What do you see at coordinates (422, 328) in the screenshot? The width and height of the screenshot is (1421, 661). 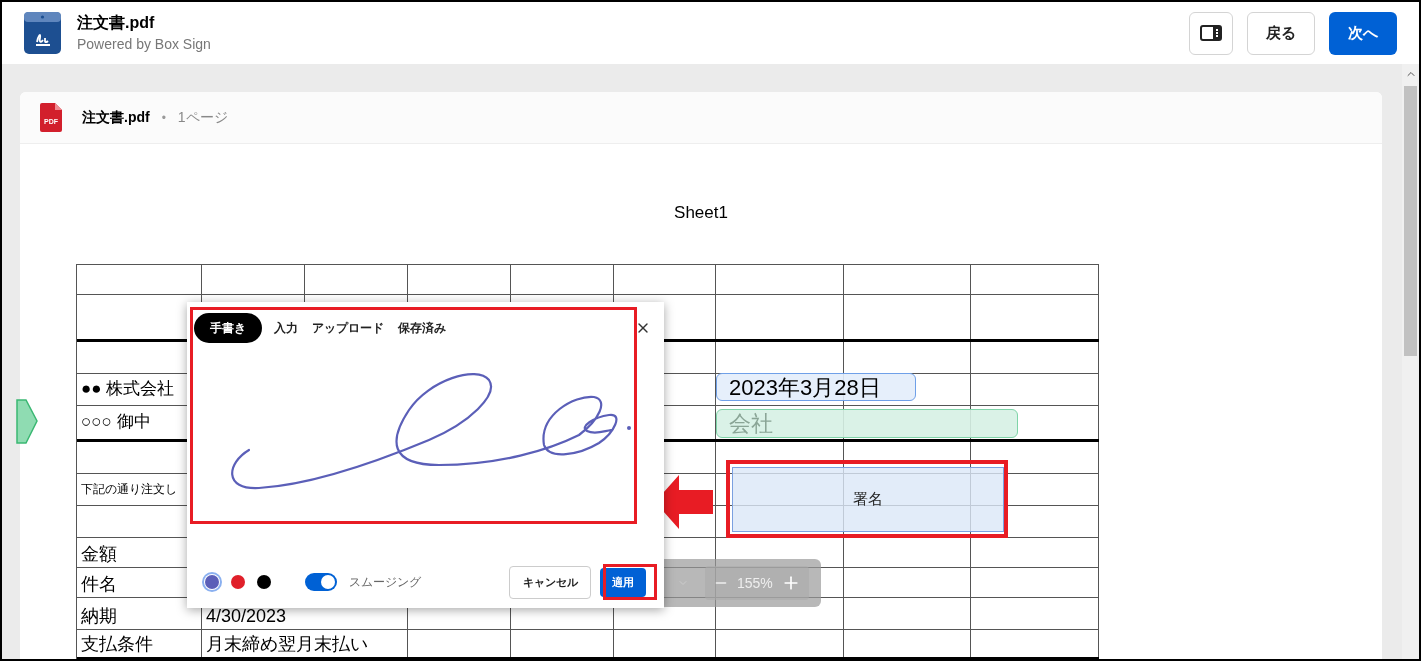 I see `signature-tab: 保存済み` at bounding box center [422, 328].